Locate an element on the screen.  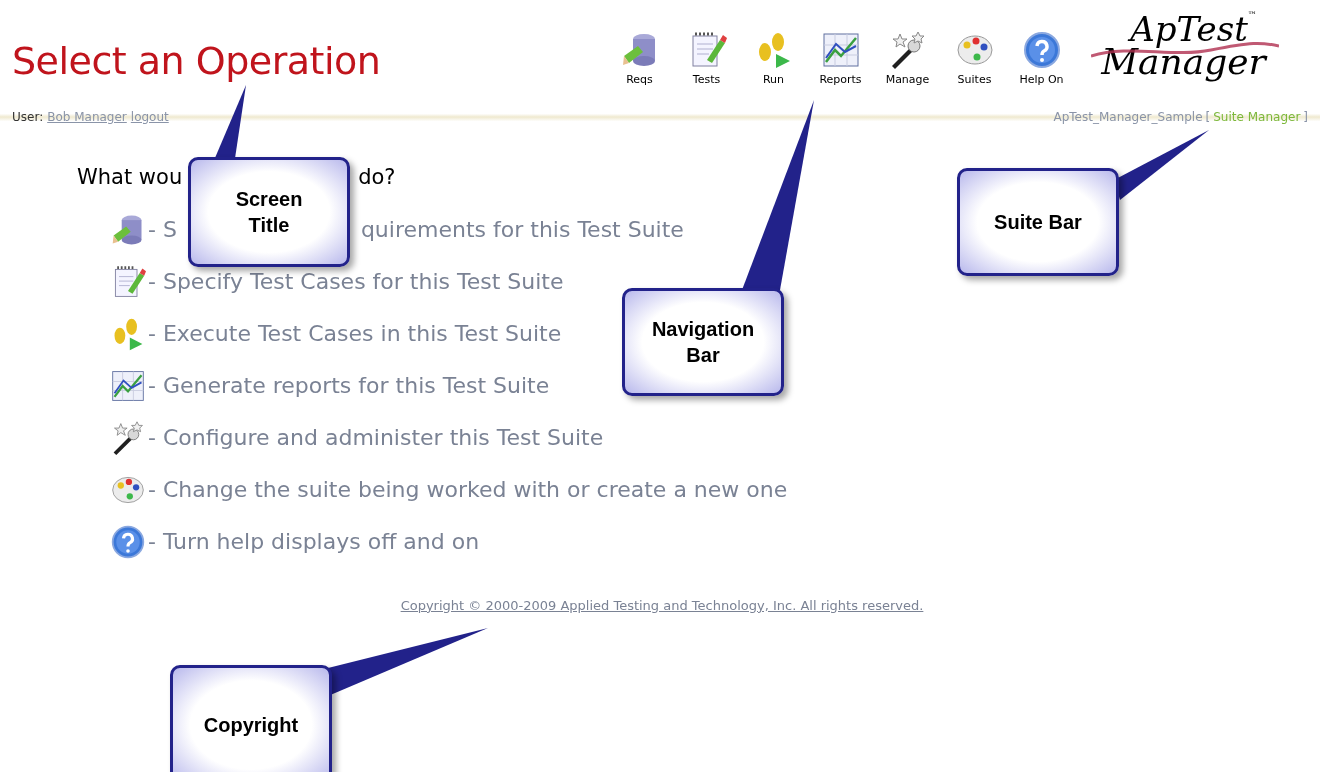
operation-link: - Configure and administer this Test Suite is located at coordinates (376, 437).